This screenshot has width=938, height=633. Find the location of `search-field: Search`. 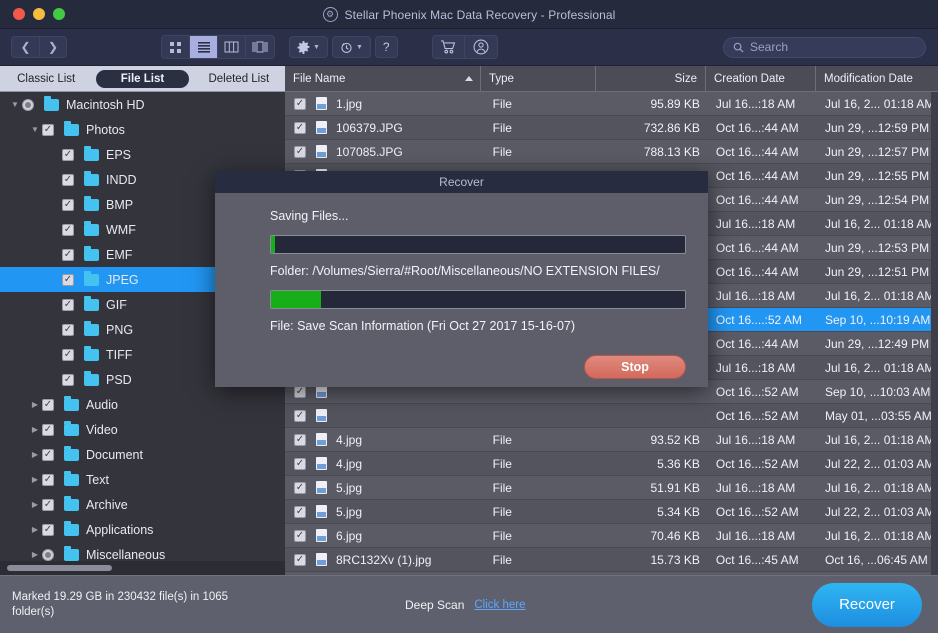

search-field: Search is located at coordinates (824, 47).